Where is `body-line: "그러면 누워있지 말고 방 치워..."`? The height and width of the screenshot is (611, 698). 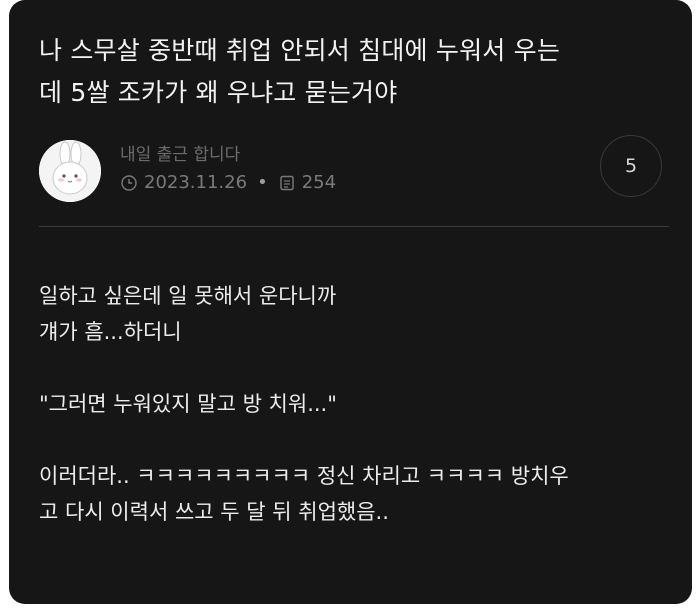 body-line: "그러면 누워있지 말고 방 치워..." is located at coordinates (188, 404).